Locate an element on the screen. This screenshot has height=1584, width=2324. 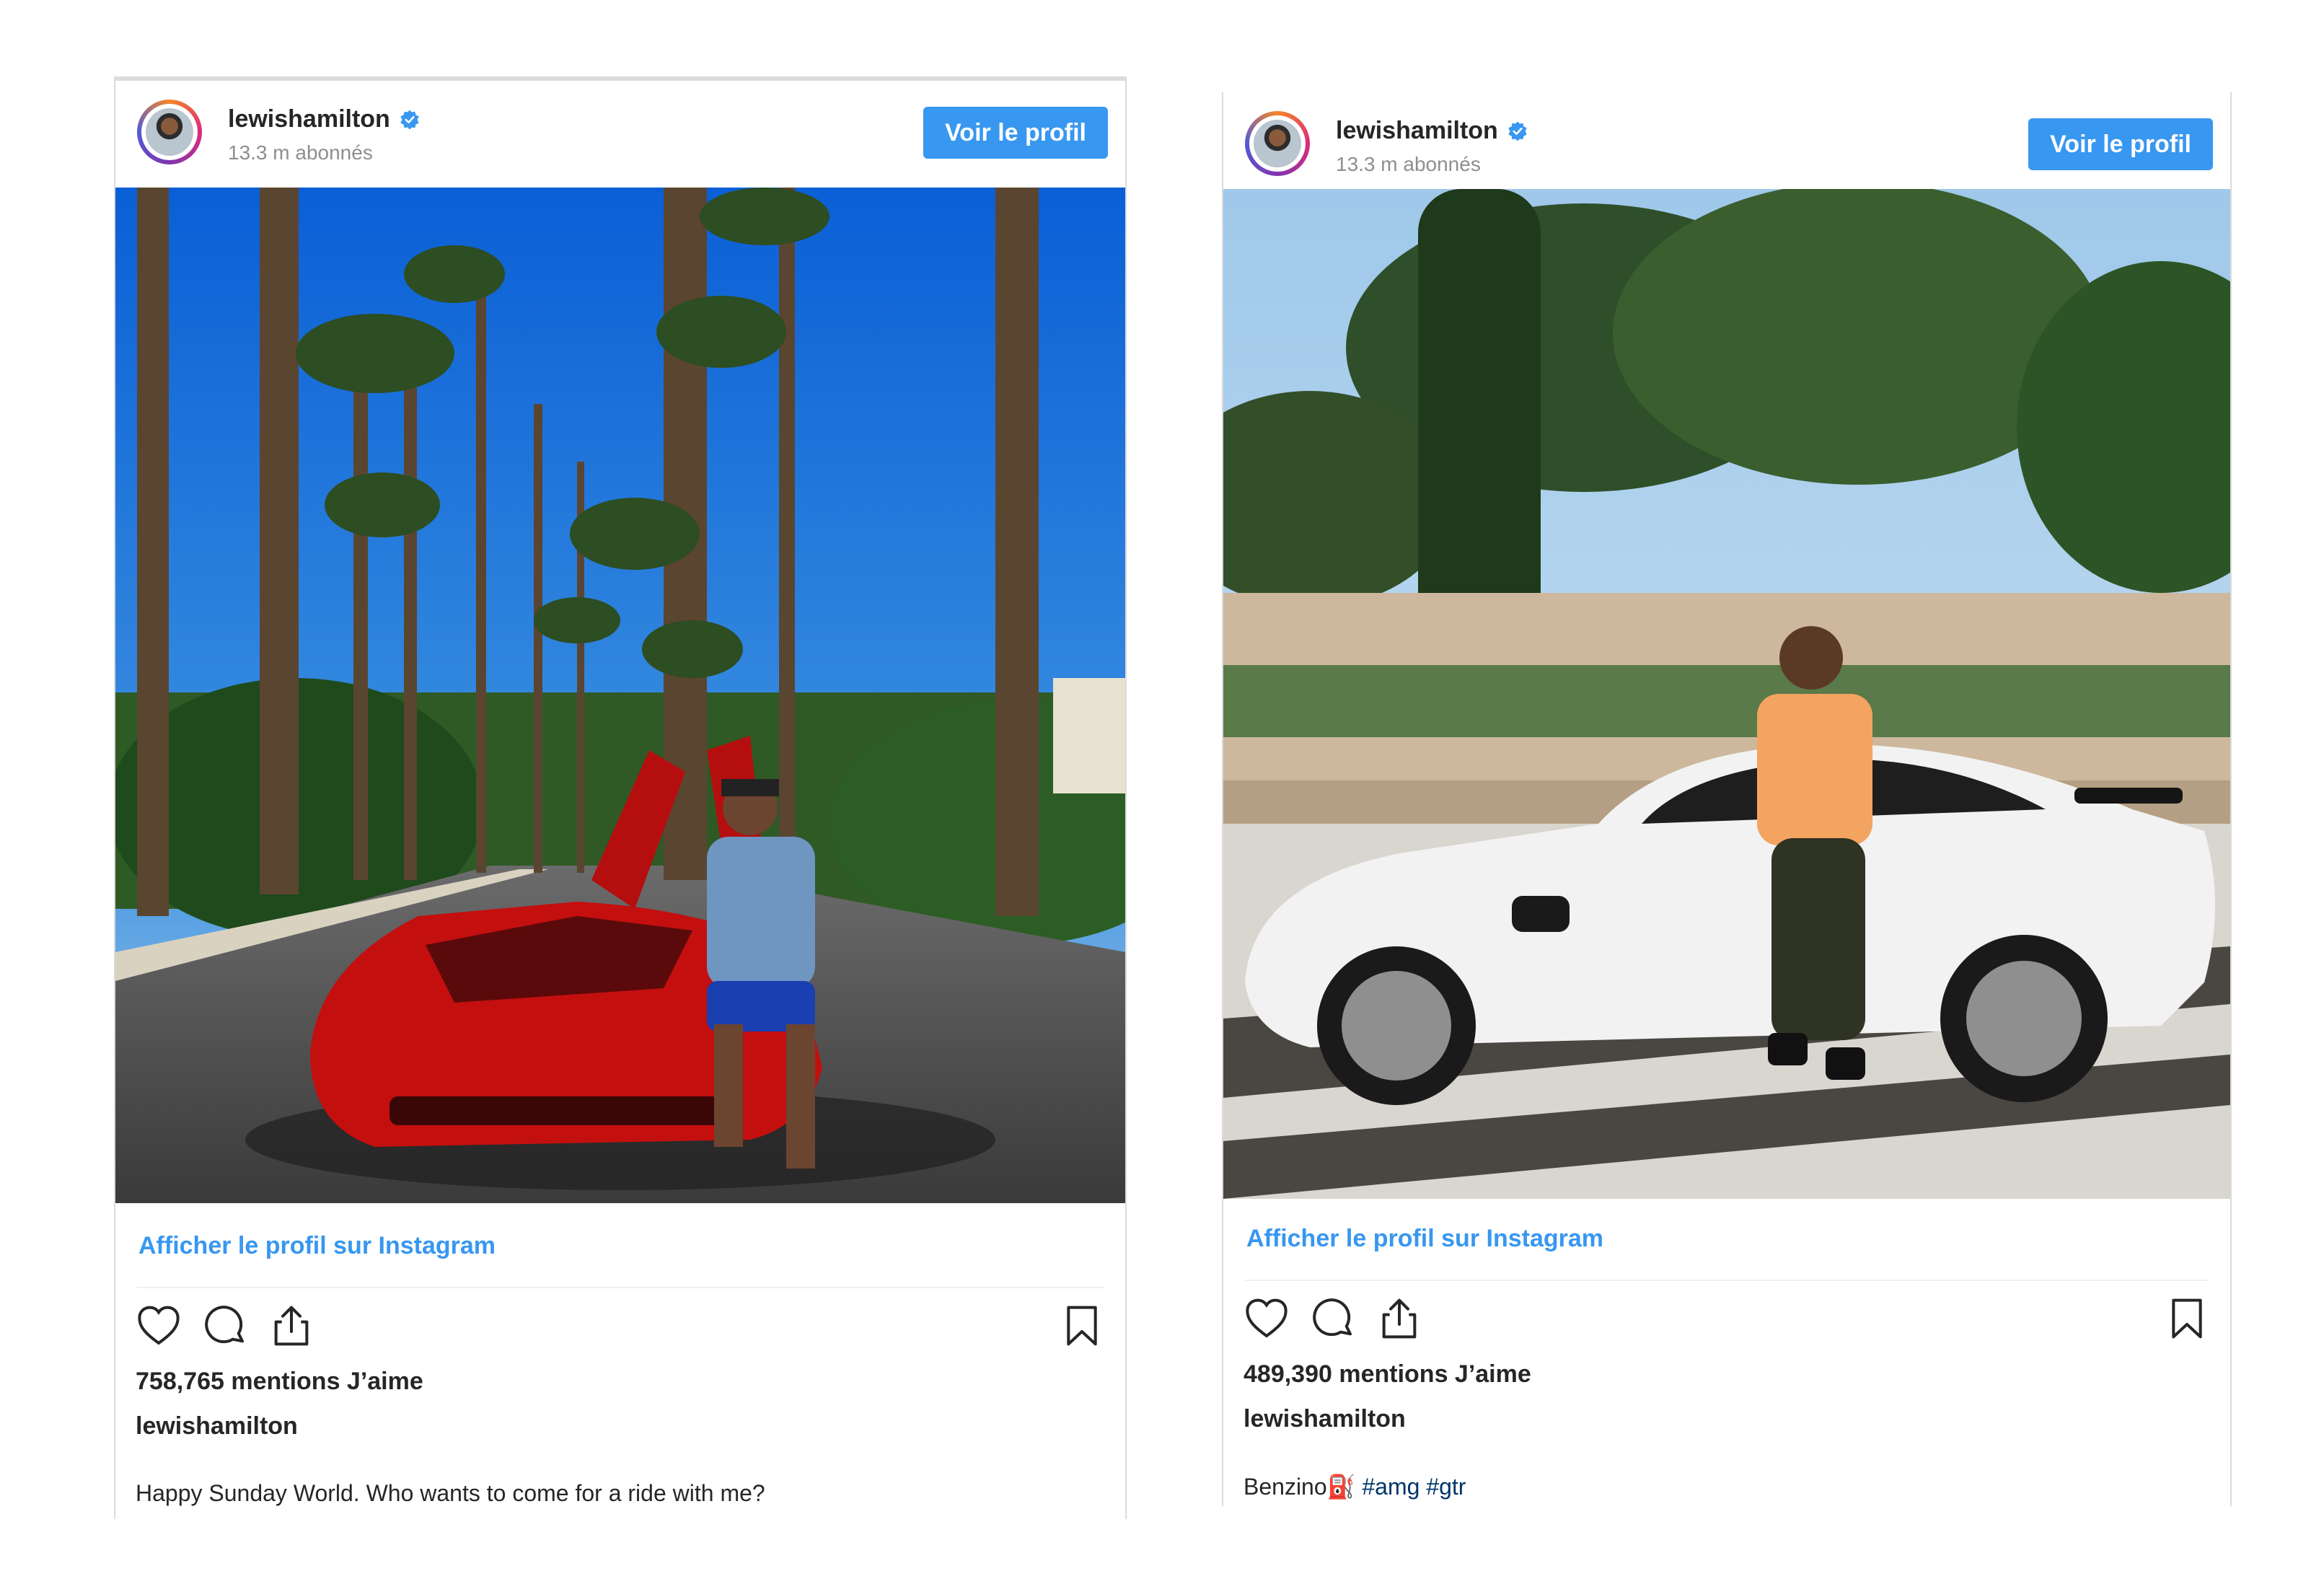
hashtag-link: #gtr is located at coordinates (1446, 1487).